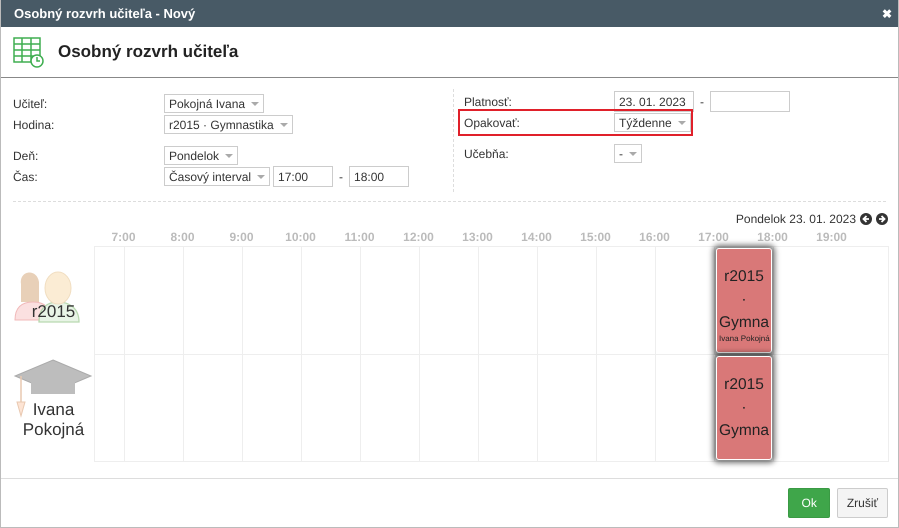 This screenshot has width=899, height=528. What do you see at coordinates (418, 237) in the screenshot?
I see `hour-label: 12:00` at bounding box center [418, 237].